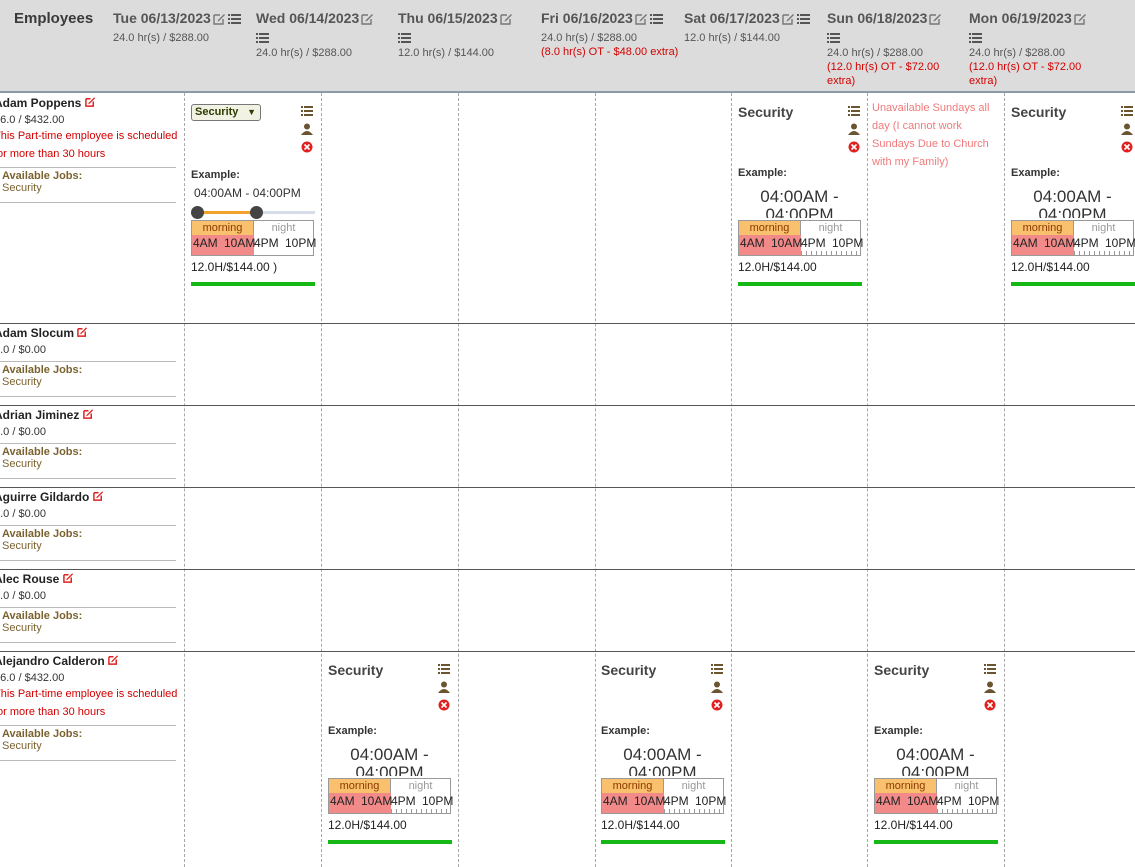  What do you see at coordinates (1073, 238) in the screenshot?
I see `shift-timeline: morning night 4AM 10AM 4PM 10PM` at bounding box center [1073, 238].